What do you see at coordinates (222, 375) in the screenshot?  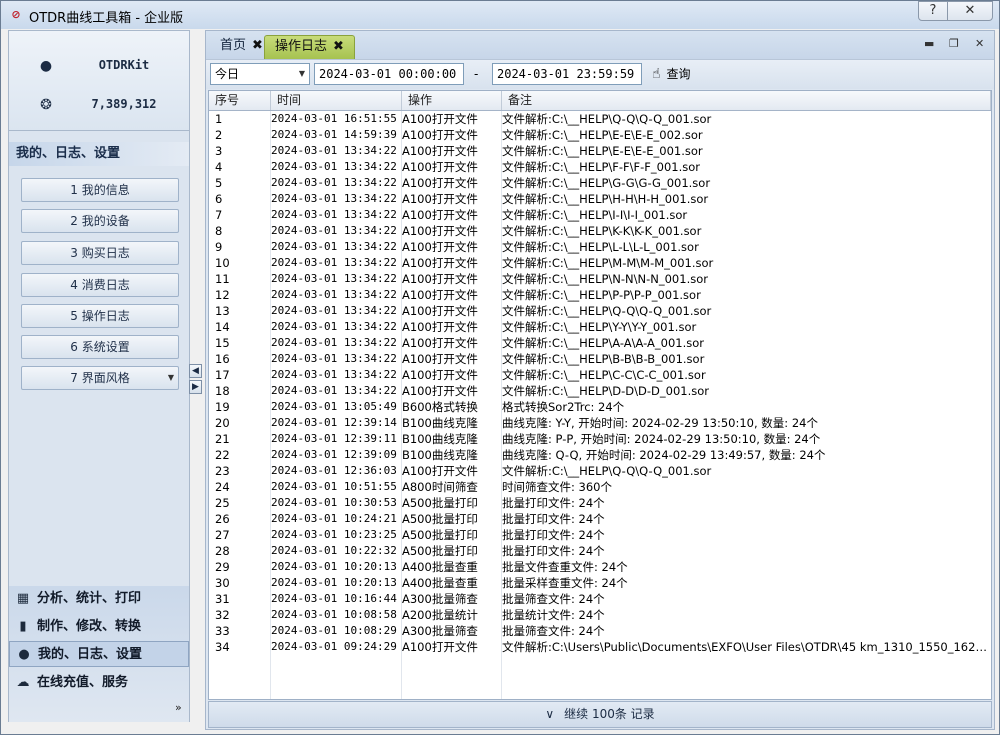 I see `cell-index: 17` at bounding box center [222, 375].